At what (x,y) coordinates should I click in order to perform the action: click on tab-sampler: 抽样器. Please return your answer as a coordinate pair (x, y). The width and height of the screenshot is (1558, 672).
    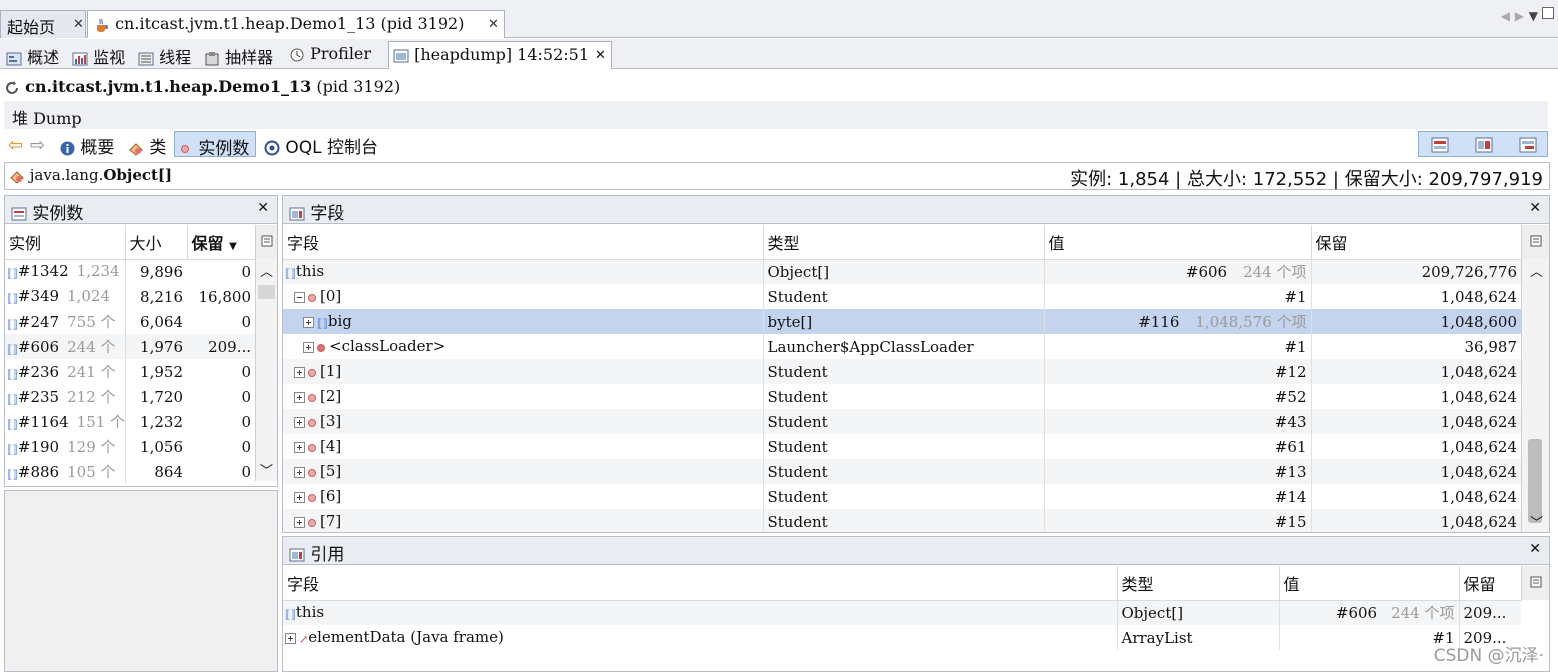
    Looking at the image, I should click on (238, 55).